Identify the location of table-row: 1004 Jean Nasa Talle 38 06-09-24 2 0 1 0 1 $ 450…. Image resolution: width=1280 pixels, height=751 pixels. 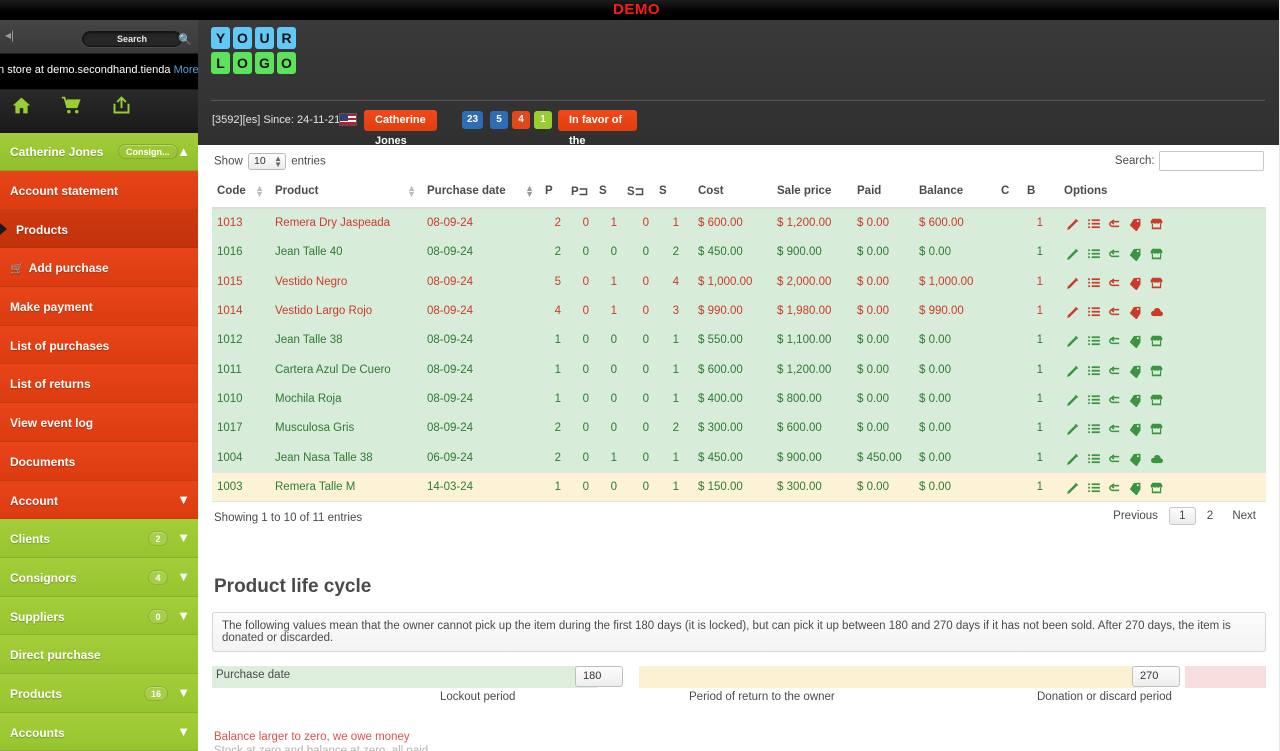
(739, 457).